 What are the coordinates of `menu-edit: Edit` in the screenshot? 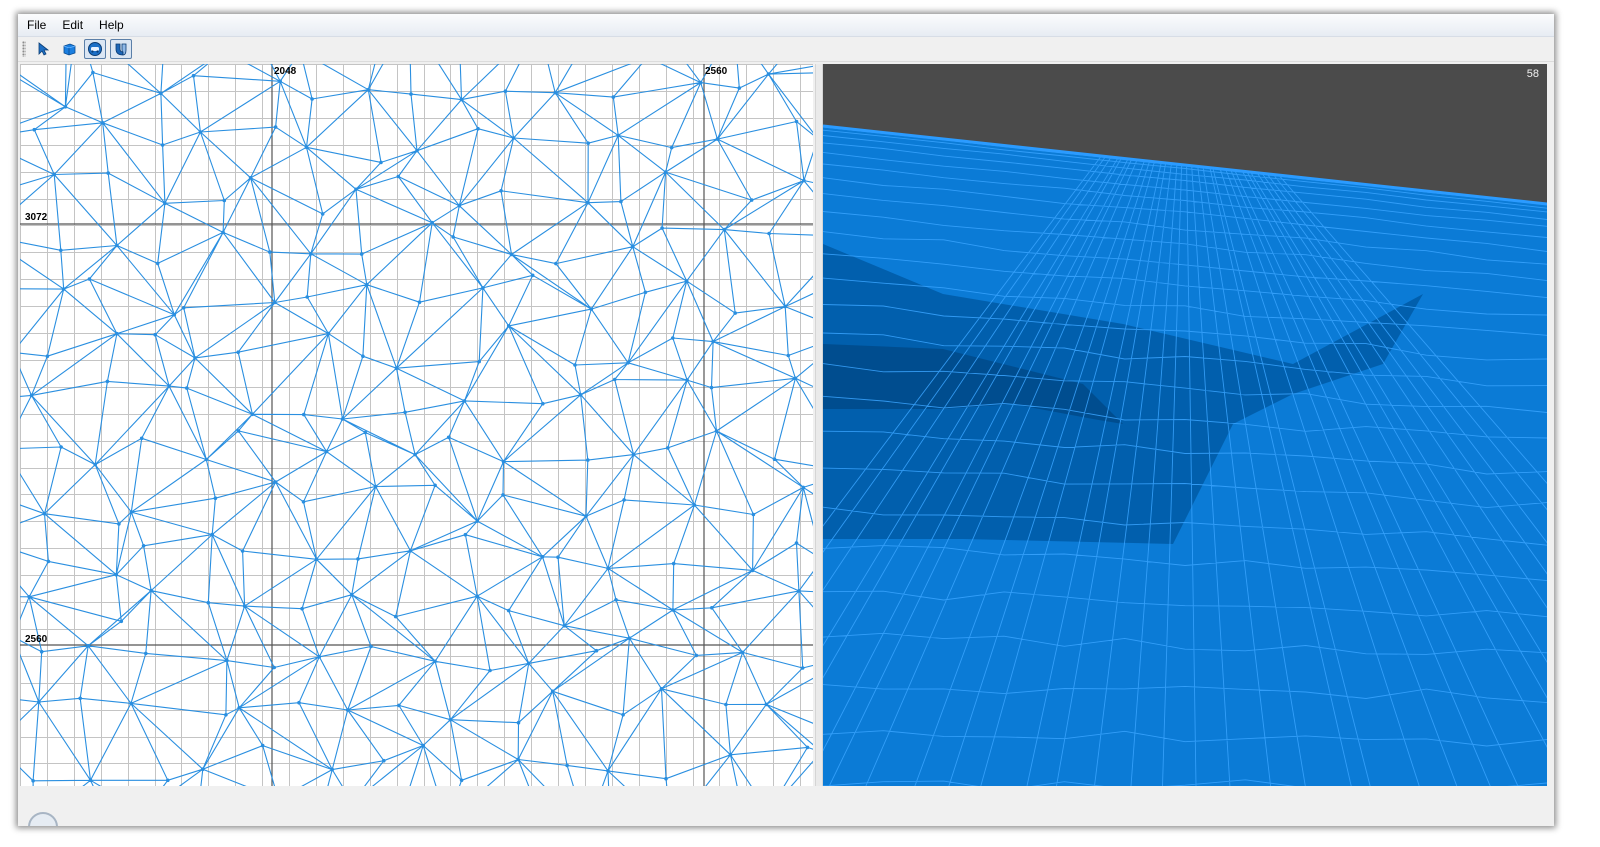 It's located at (72, 25).